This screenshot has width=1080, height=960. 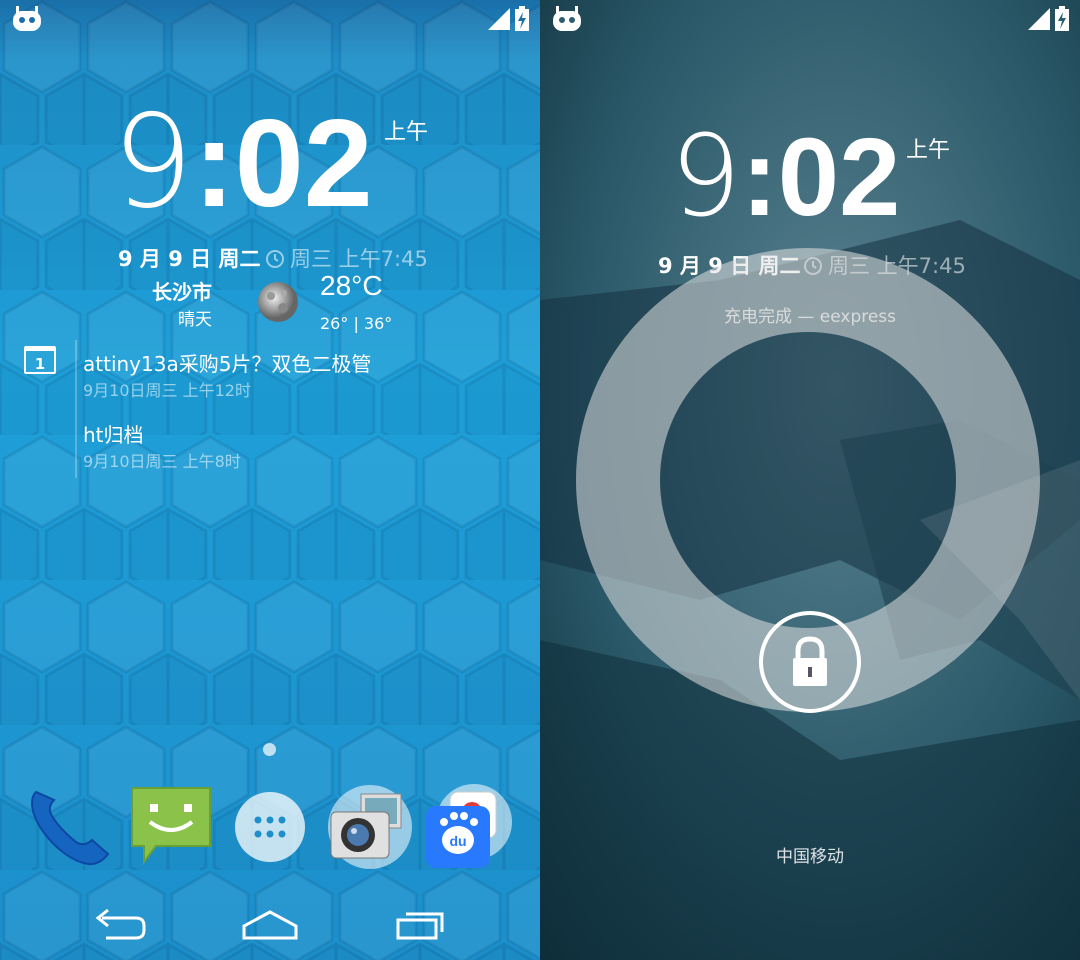 What do you see at coordinates (275, 259) in the screenshot?
I see `alarm-clock-icon` at bounding box center [275, 259].